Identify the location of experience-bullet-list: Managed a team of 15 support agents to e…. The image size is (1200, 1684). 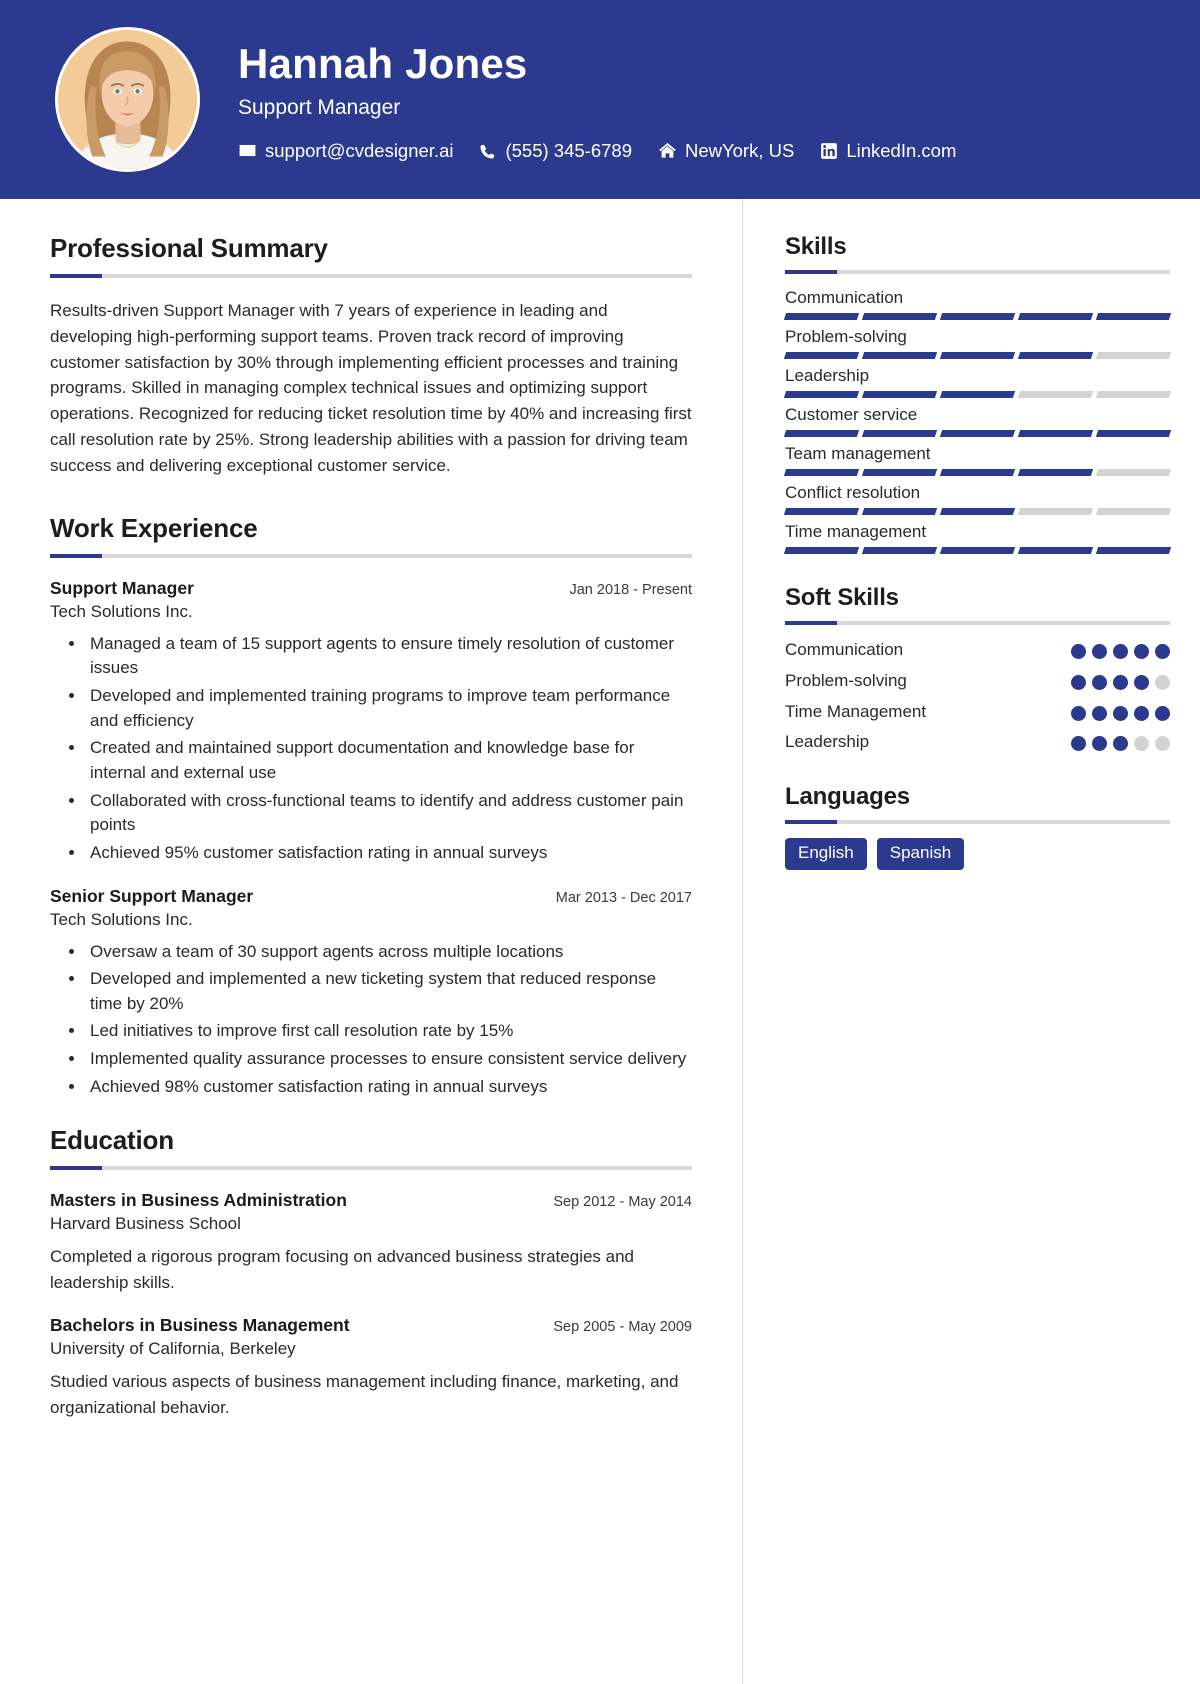
(371, 749).